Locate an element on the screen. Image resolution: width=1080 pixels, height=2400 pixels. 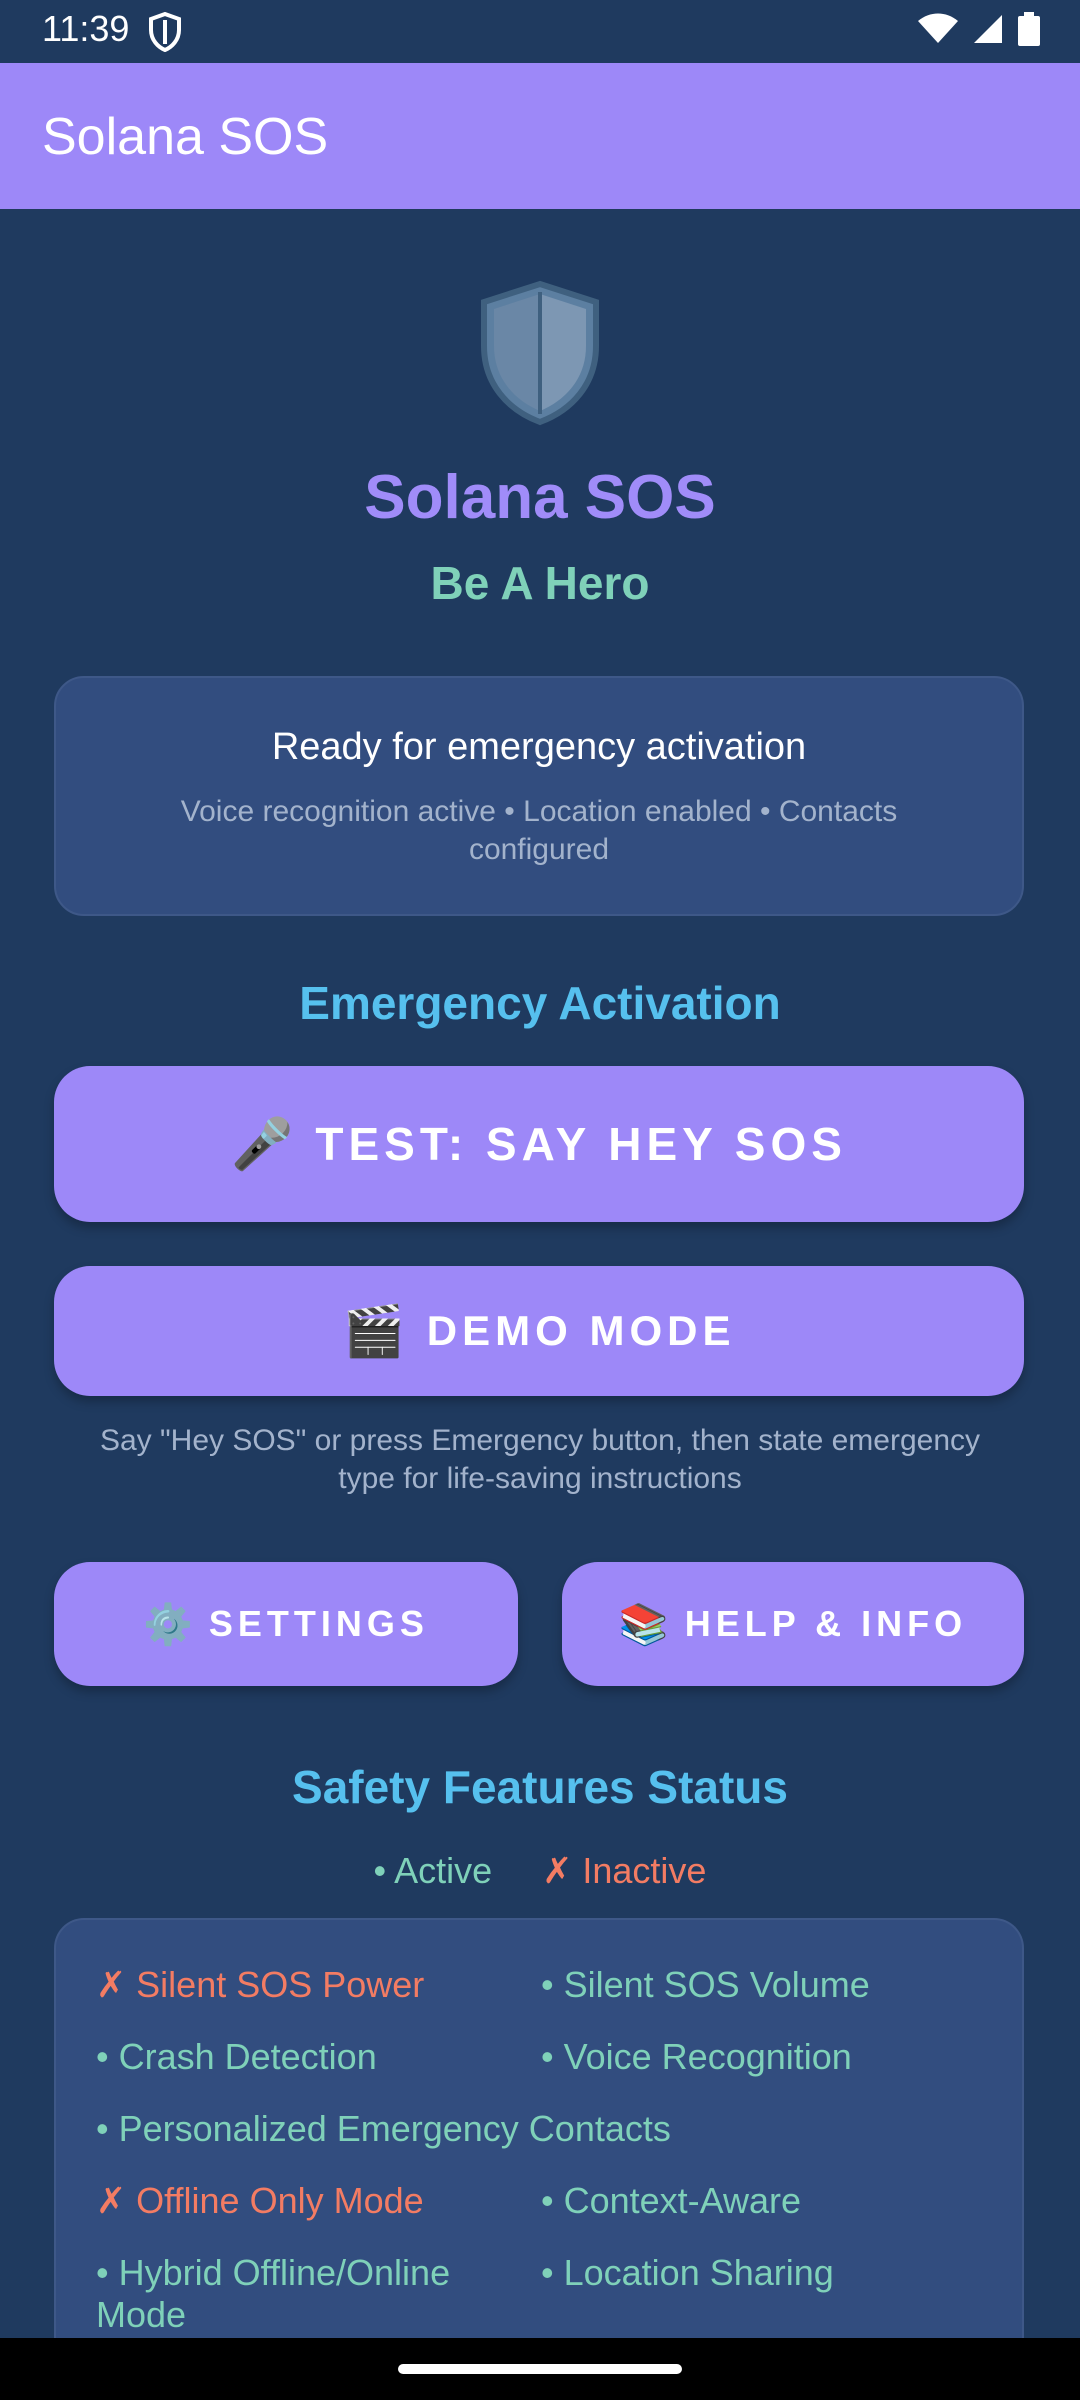
signal-icon is located at coordinates (988, 29).